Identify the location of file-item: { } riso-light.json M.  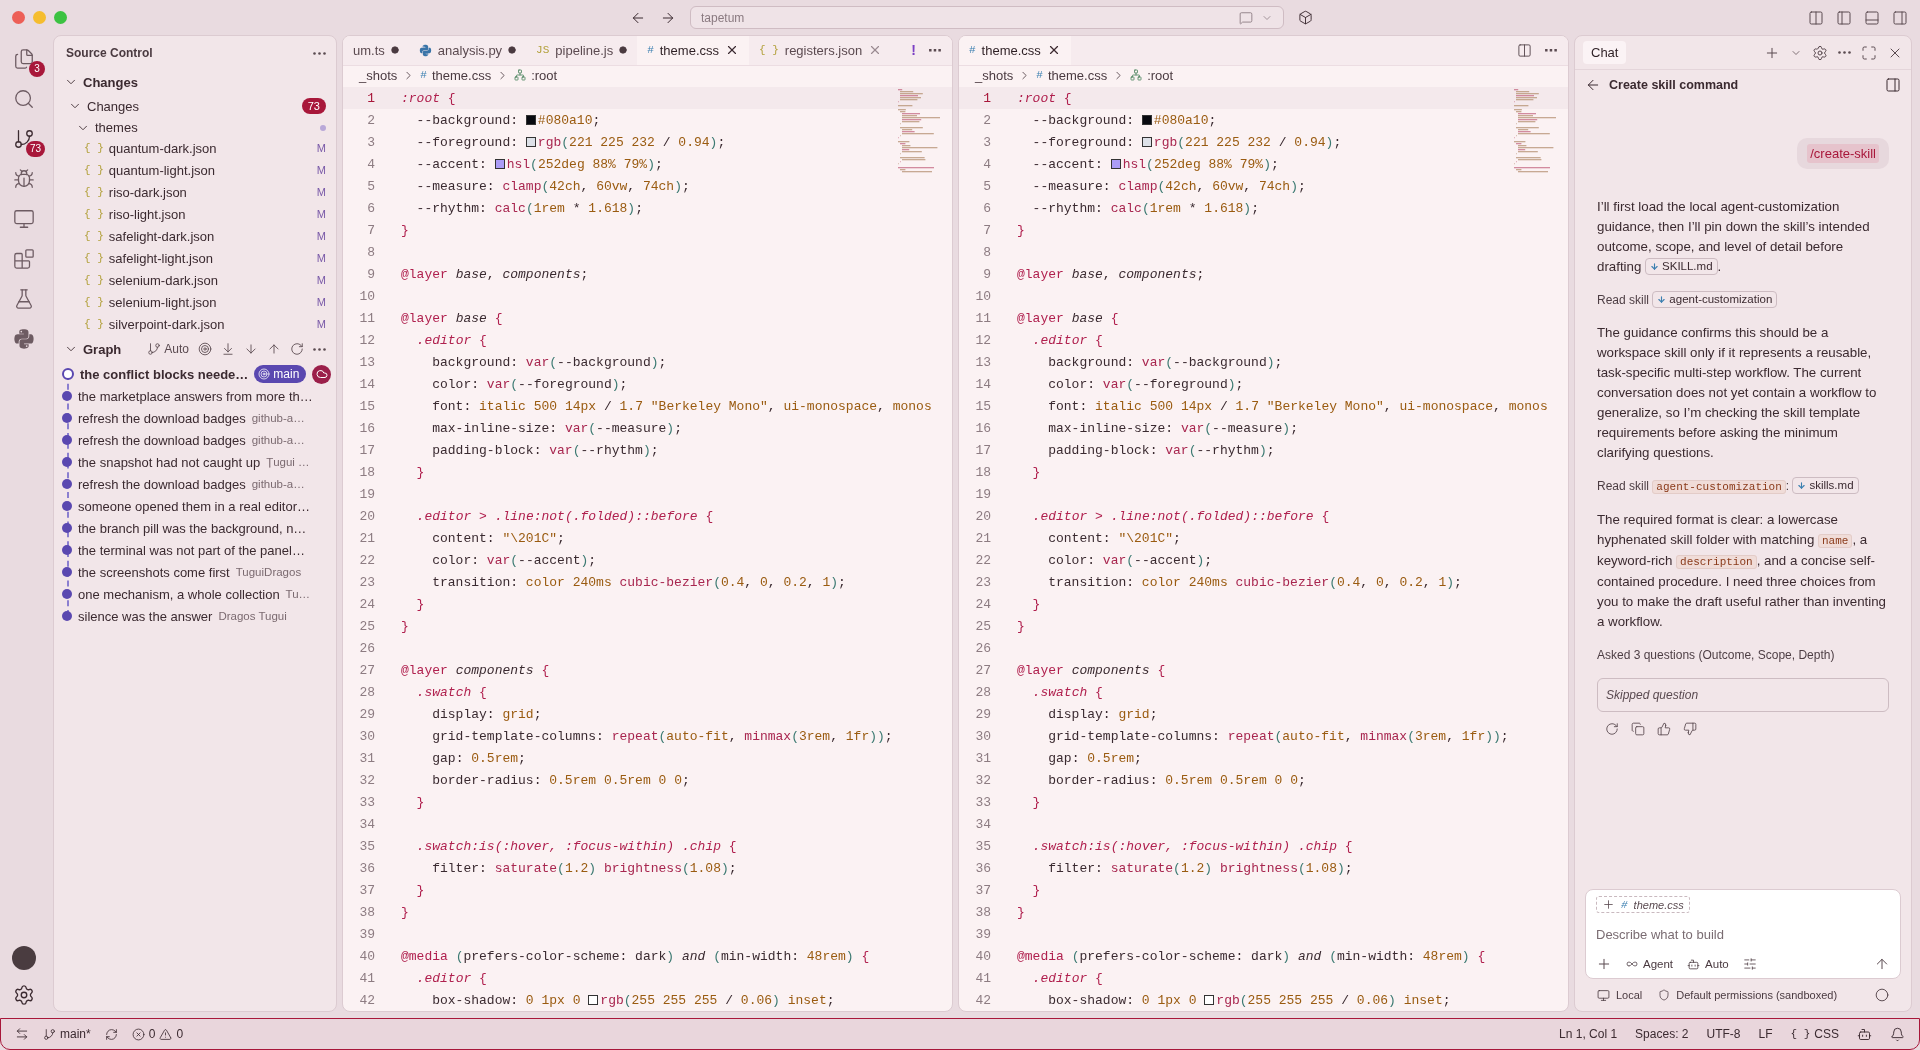
(195, 214).